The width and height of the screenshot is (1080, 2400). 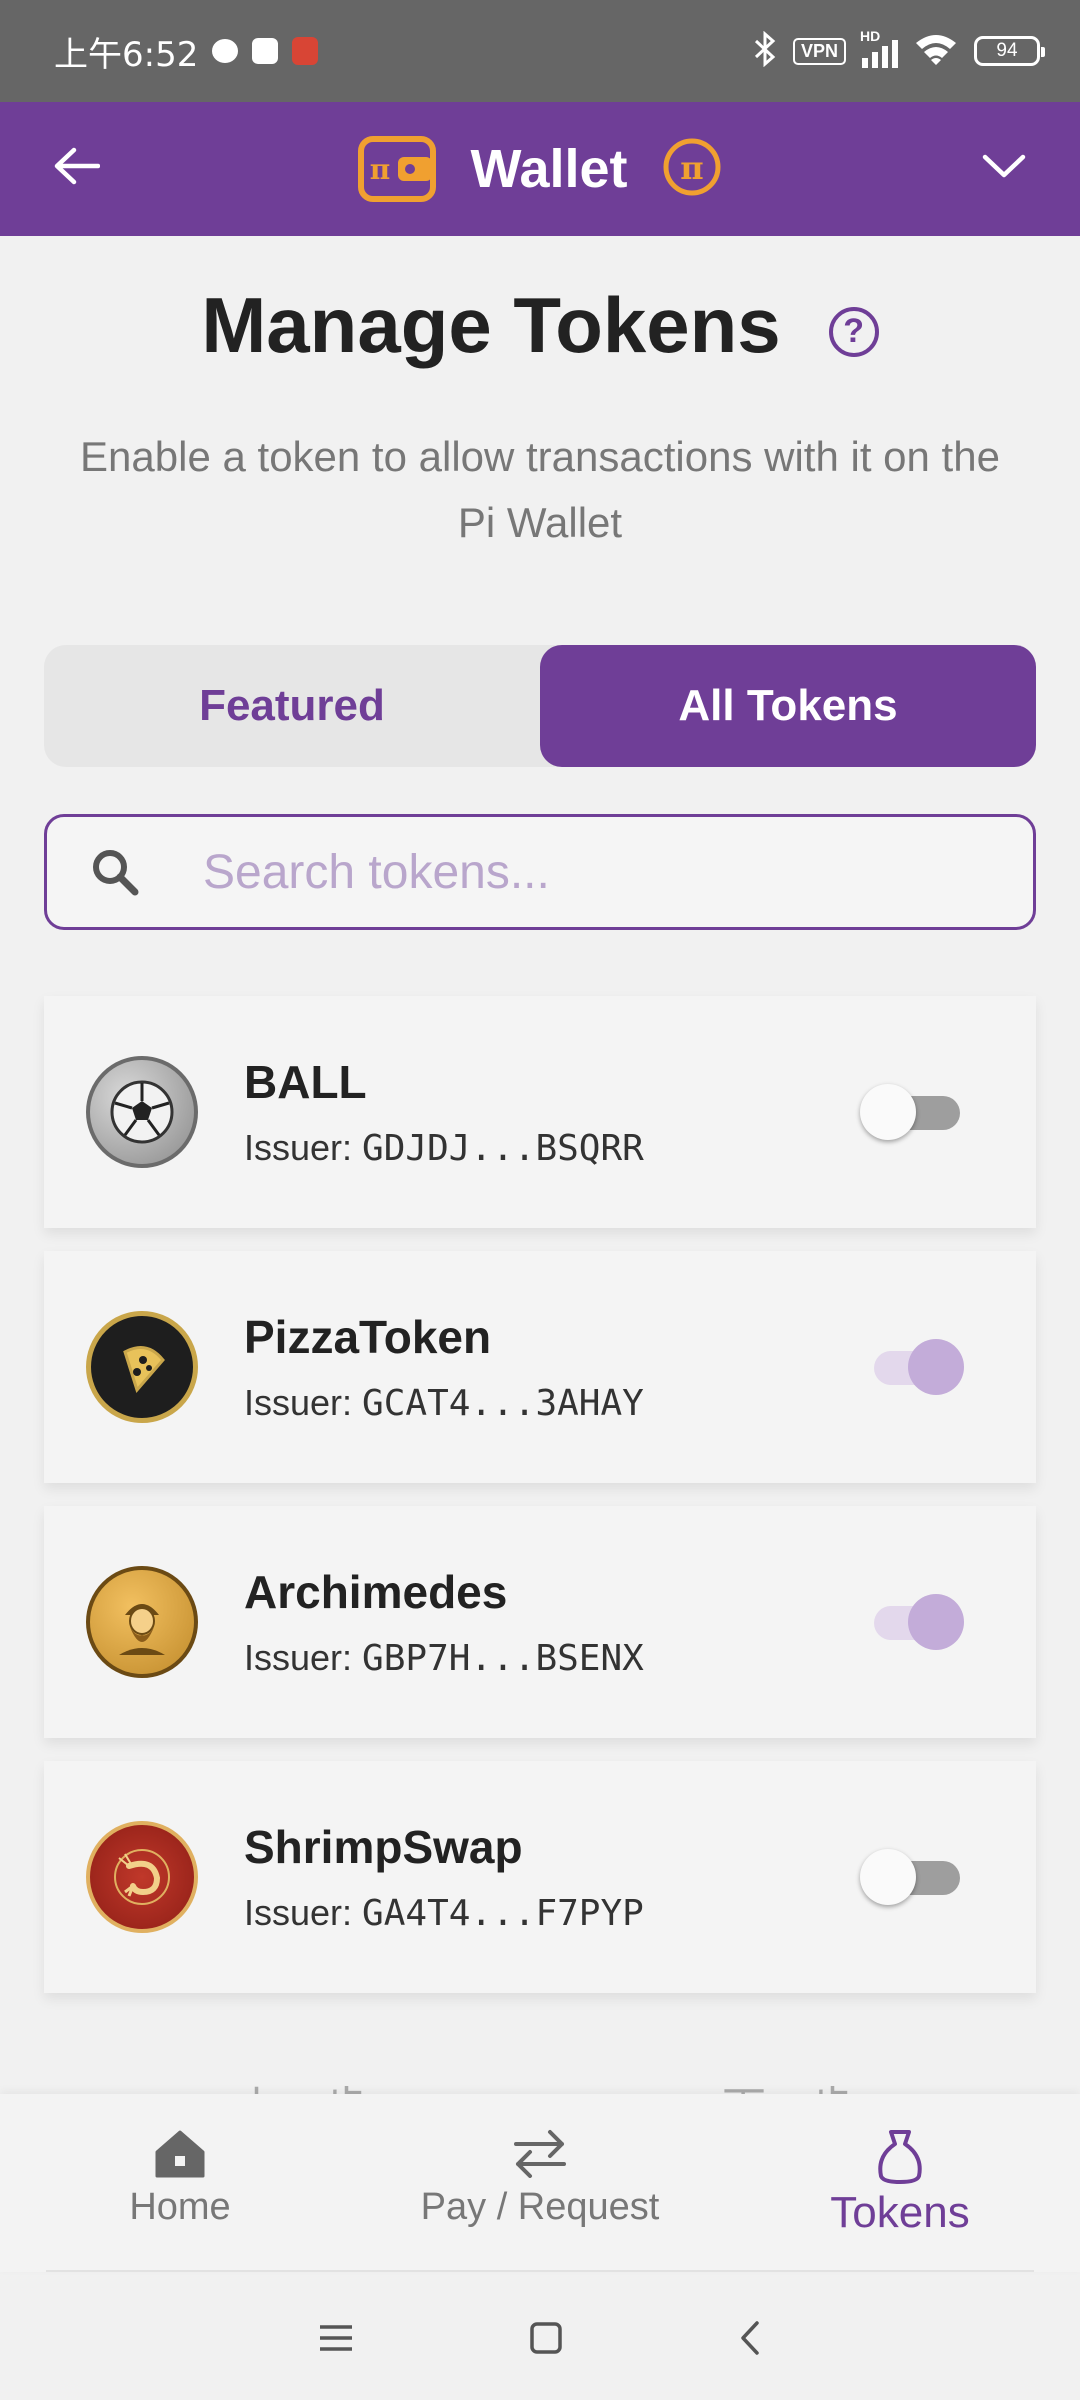 What do you see at coordinates (540, 2154) in the screenshot?
I see `swap-arrows-icon` at bounding box center [540, 2154].